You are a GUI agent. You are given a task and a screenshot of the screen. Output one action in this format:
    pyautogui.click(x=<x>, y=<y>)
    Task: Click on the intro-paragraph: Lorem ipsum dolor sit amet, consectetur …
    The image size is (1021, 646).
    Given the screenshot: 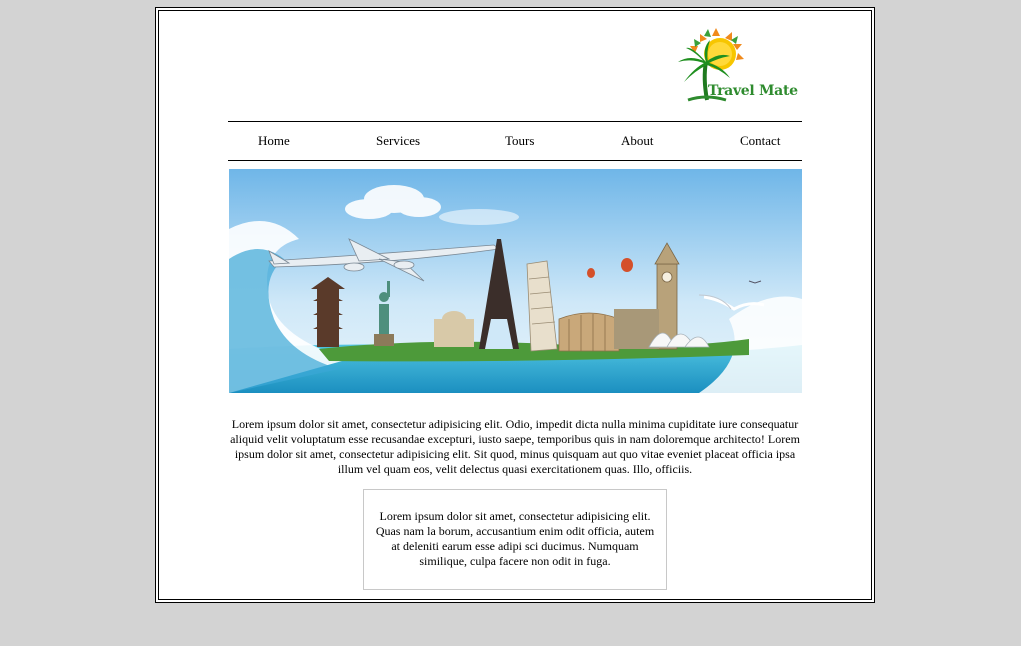 What is the action you would take?
    pyautogui.click(x=515, y=446)
    